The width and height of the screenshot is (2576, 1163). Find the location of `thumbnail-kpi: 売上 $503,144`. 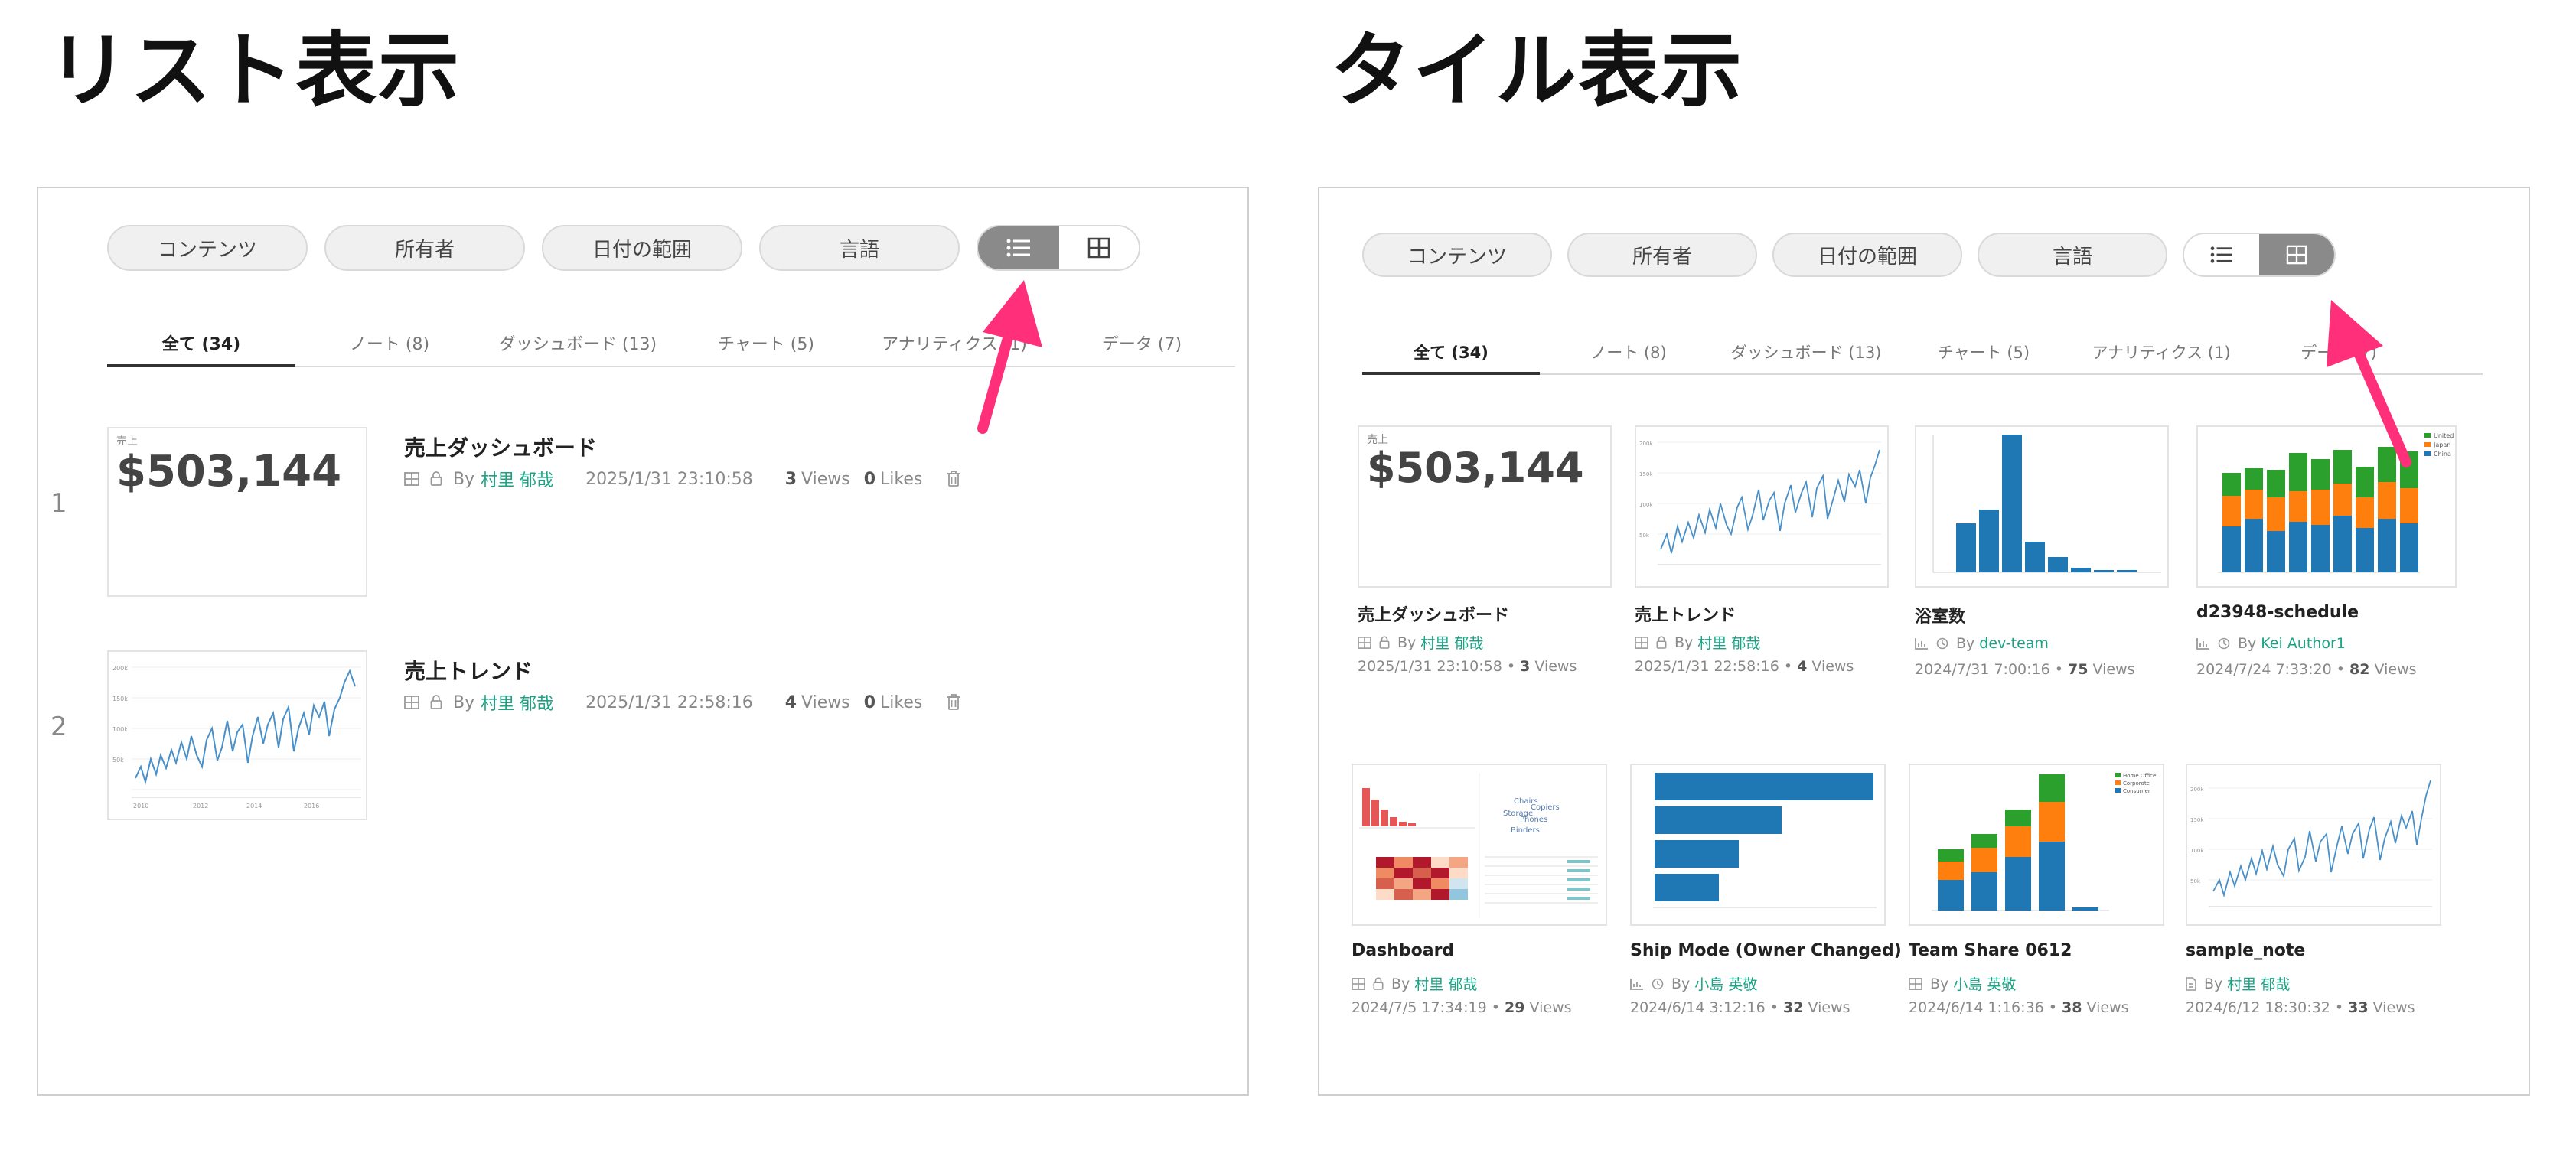

thumbnail-kpi: 売上 $503,144 is located at coordinates (237, 512).